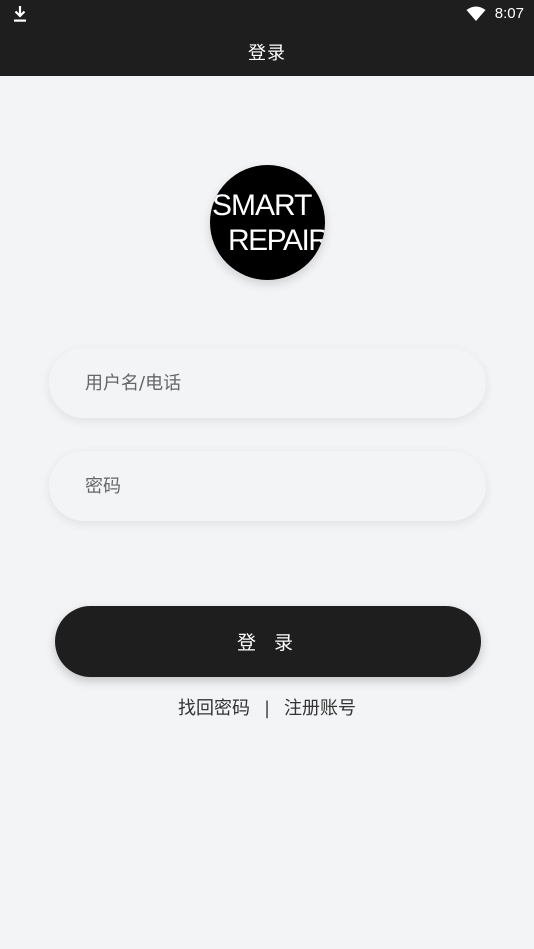 This screenshot has height=949, width=534. Describe the element at coordinates (320, 707) in the screenshot. I see `register-link: 注册账号` at that location.